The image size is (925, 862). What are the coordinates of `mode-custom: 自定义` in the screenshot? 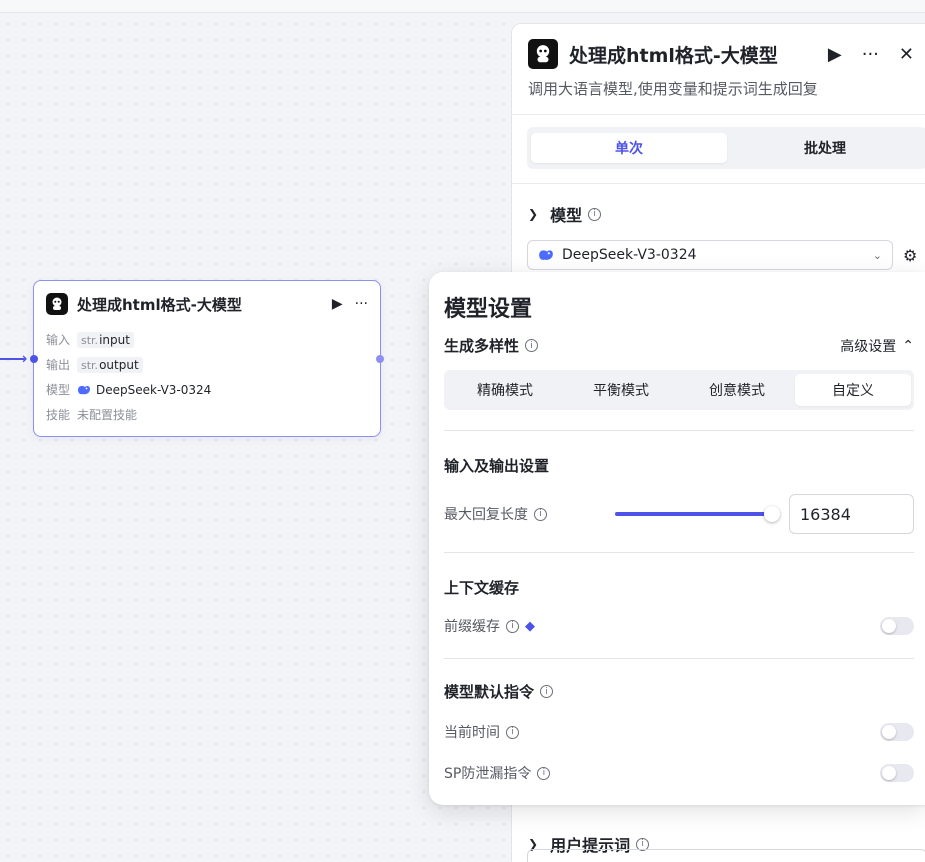 It's located at (853, 390).